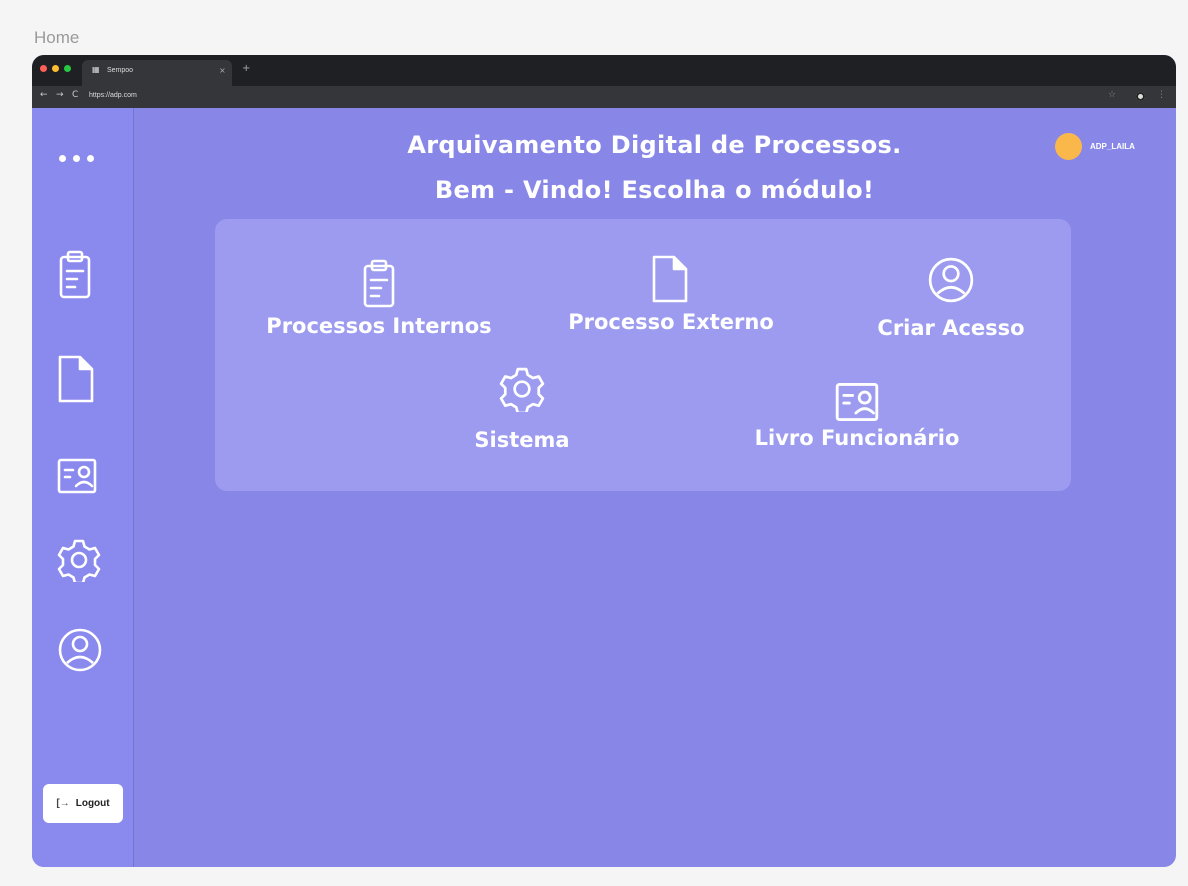  Describe the element at coordinates (522, 440) in the screenshot. I see `module-label: Sistema` at that location.